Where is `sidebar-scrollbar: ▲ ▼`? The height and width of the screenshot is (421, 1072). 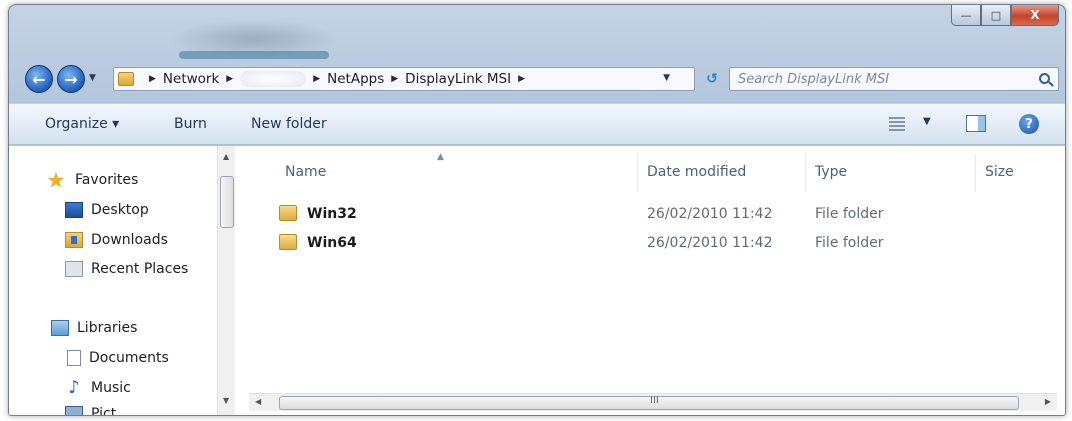
sidebar-scrollbar: ▲ ▼ is located at coordinates (226, 280).